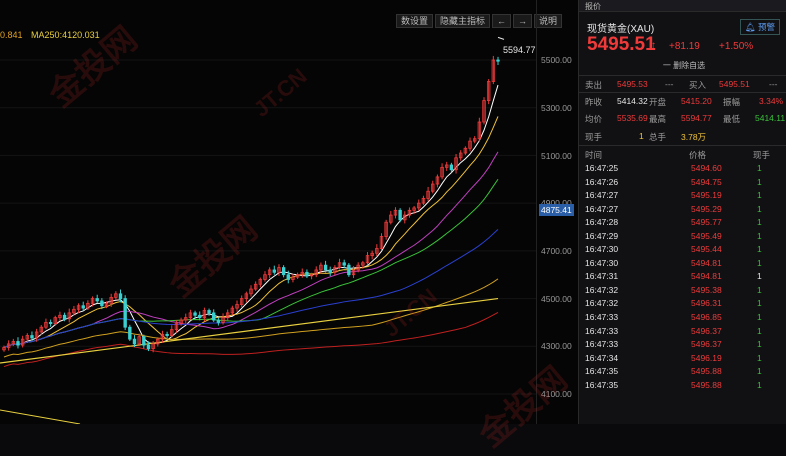  Describe the element at coordinates (653, 45) in the screenshot. I see `up-arrow-icon: ↑` at that location.